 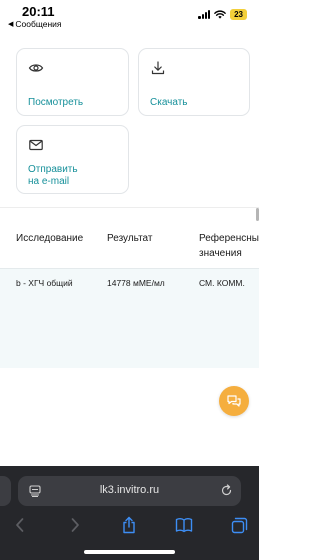 I want to click on column-header-study: Исследование, so click(x=50, y=238).